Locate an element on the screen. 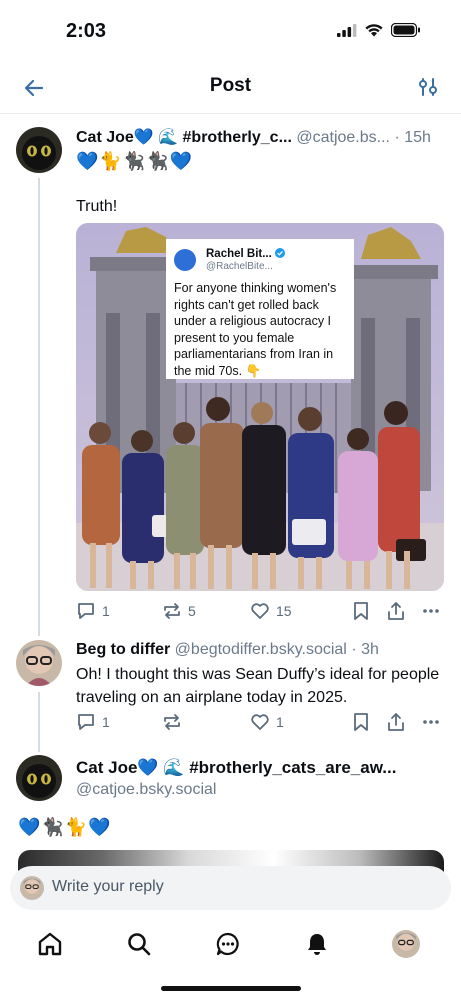  display-name-emojis: 💙 🐈 🐈‍⬛ 🐈‍⬛ 💙 is located at coordinates (134, 161).